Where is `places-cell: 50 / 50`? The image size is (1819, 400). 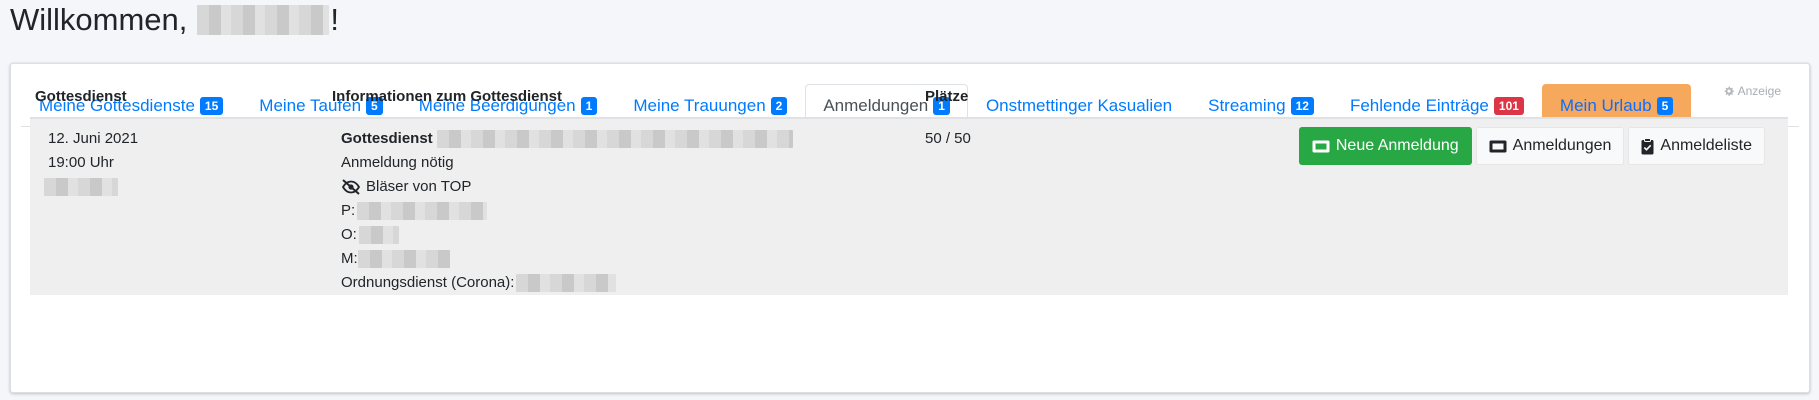 places-cell: 50 / 50 is located at coordinates (1070, 206).